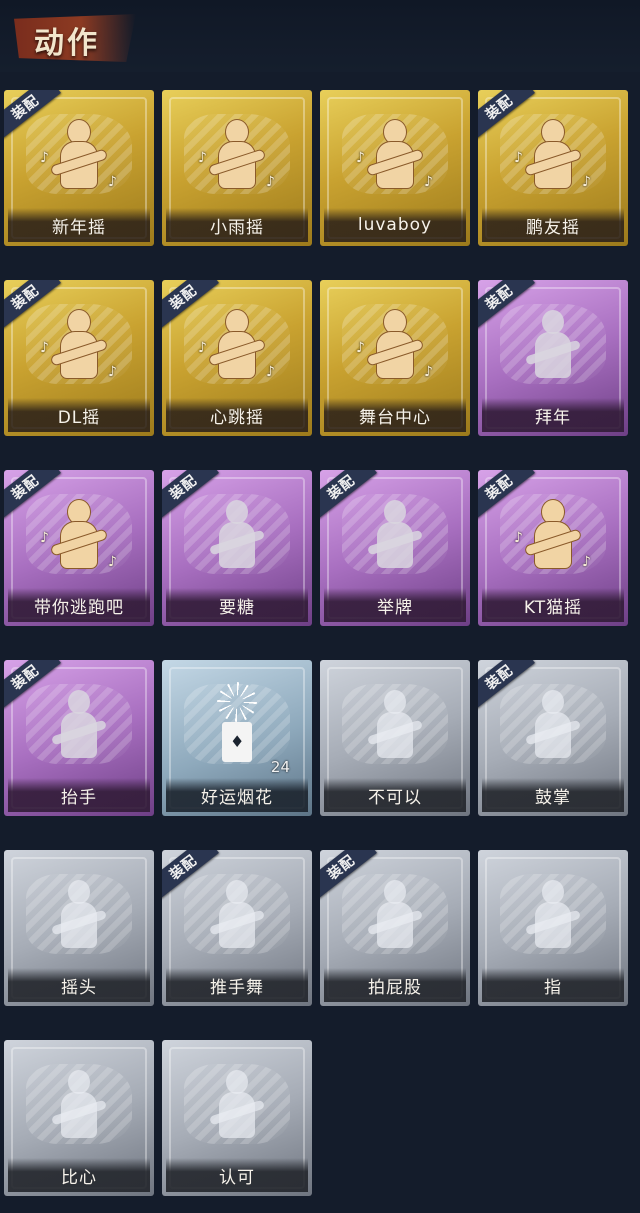 The height and width of the screenshot is (1213, 640). I want to click on emote-card: 装配要糖, so click(237, 548).